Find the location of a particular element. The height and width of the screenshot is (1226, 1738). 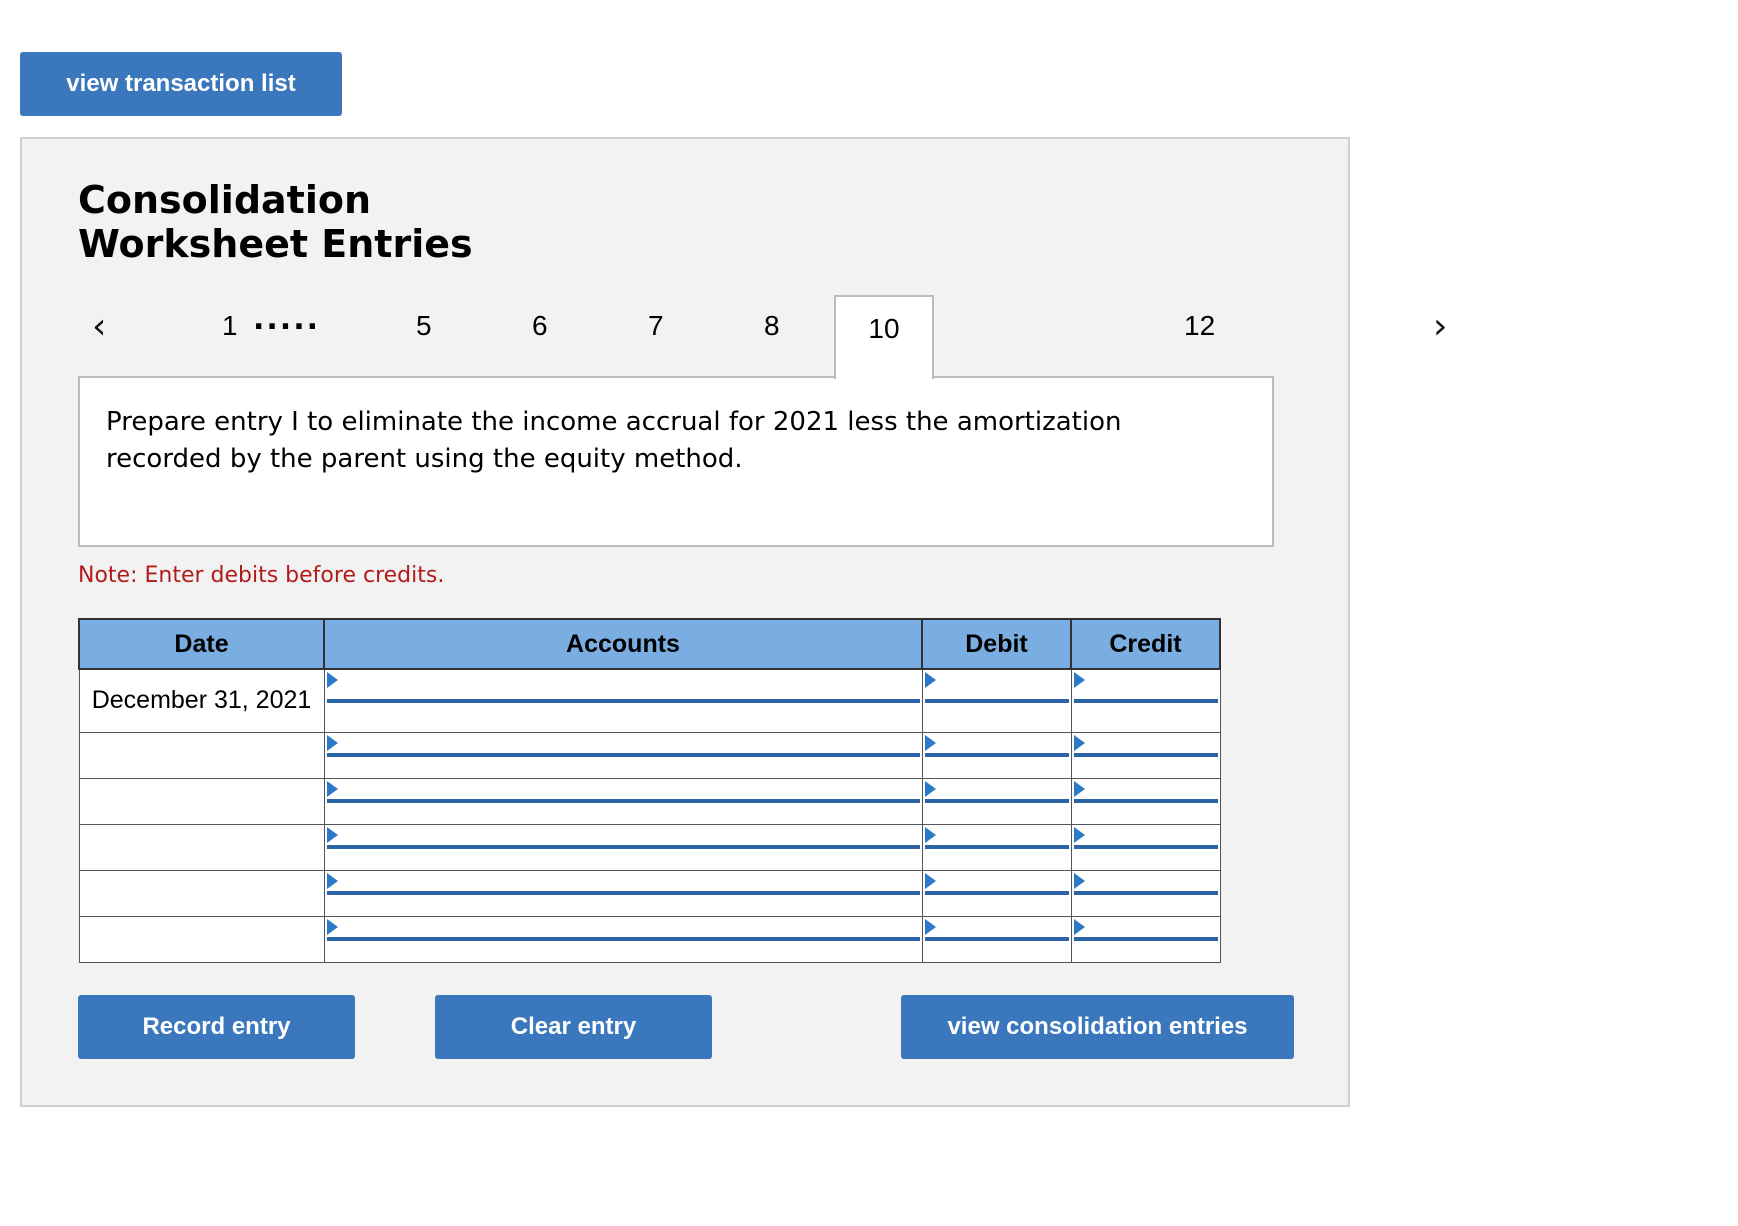

tab-1: 1 is located at coordinates (230, 326).